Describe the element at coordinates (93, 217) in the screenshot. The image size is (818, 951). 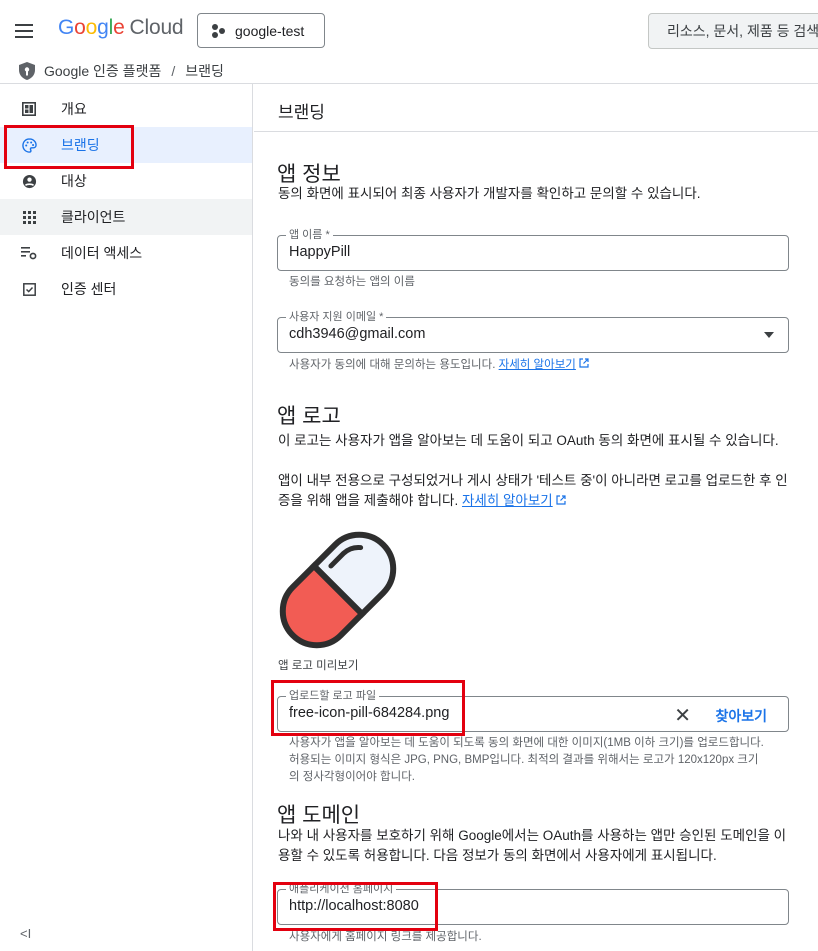
I see `sidebar-item-label: 클라이언트` at that location.